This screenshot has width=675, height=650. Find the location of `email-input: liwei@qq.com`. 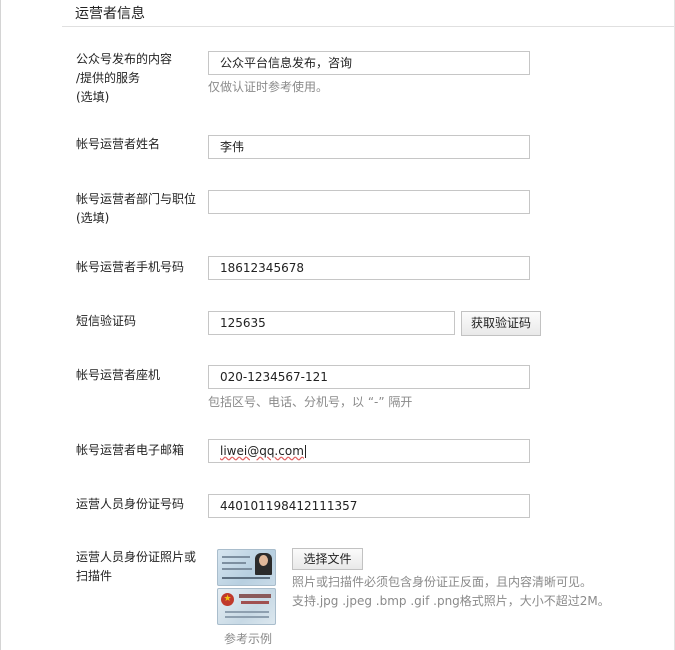

email-input: liwei@qq.com is located at coordinates (369, 451).